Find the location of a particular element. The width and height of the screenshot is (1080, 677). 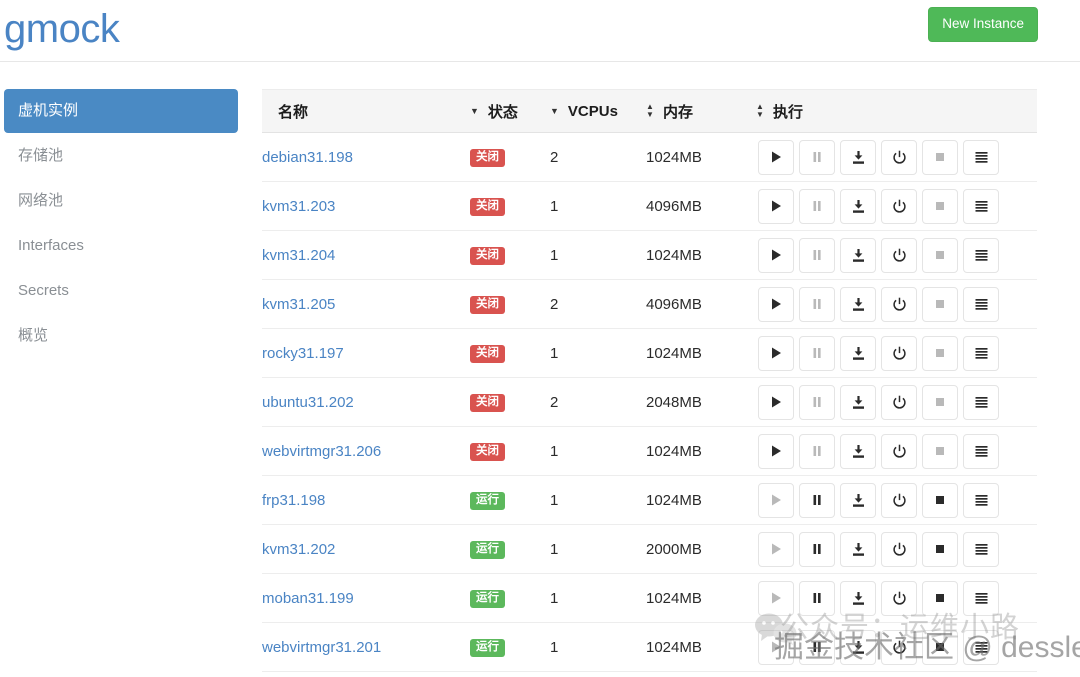

action-button-group is located at coordinates (896, 157).